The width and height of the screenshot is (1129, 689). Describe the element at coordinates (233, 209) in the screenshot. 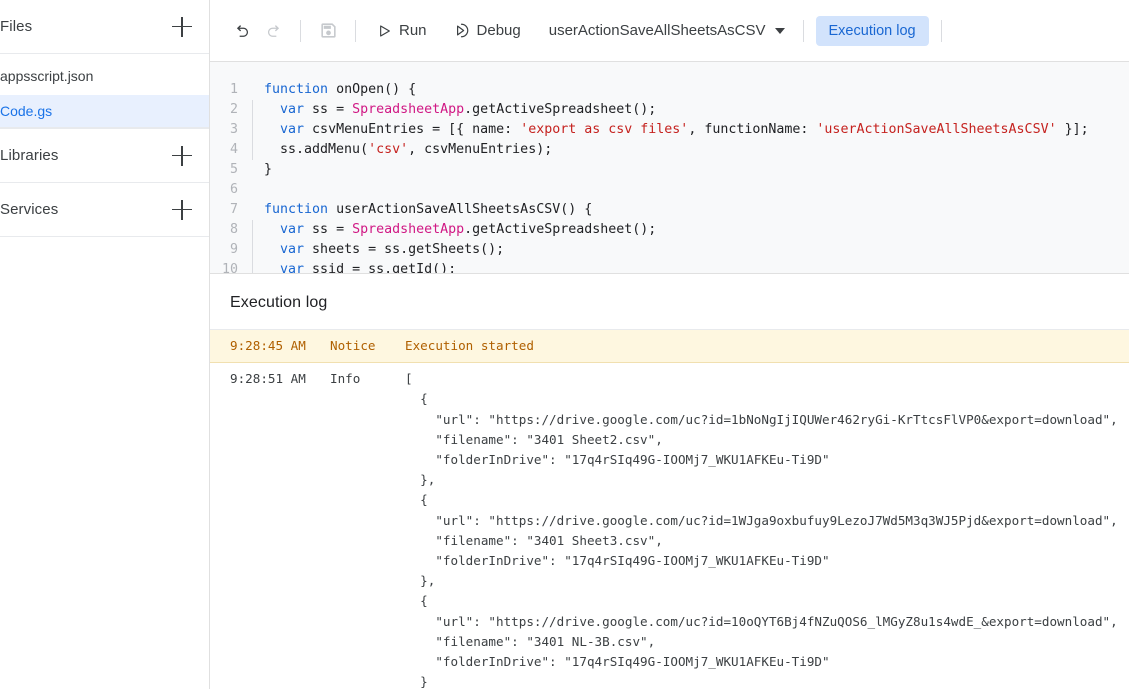

I see `line-number: 7` at that location.